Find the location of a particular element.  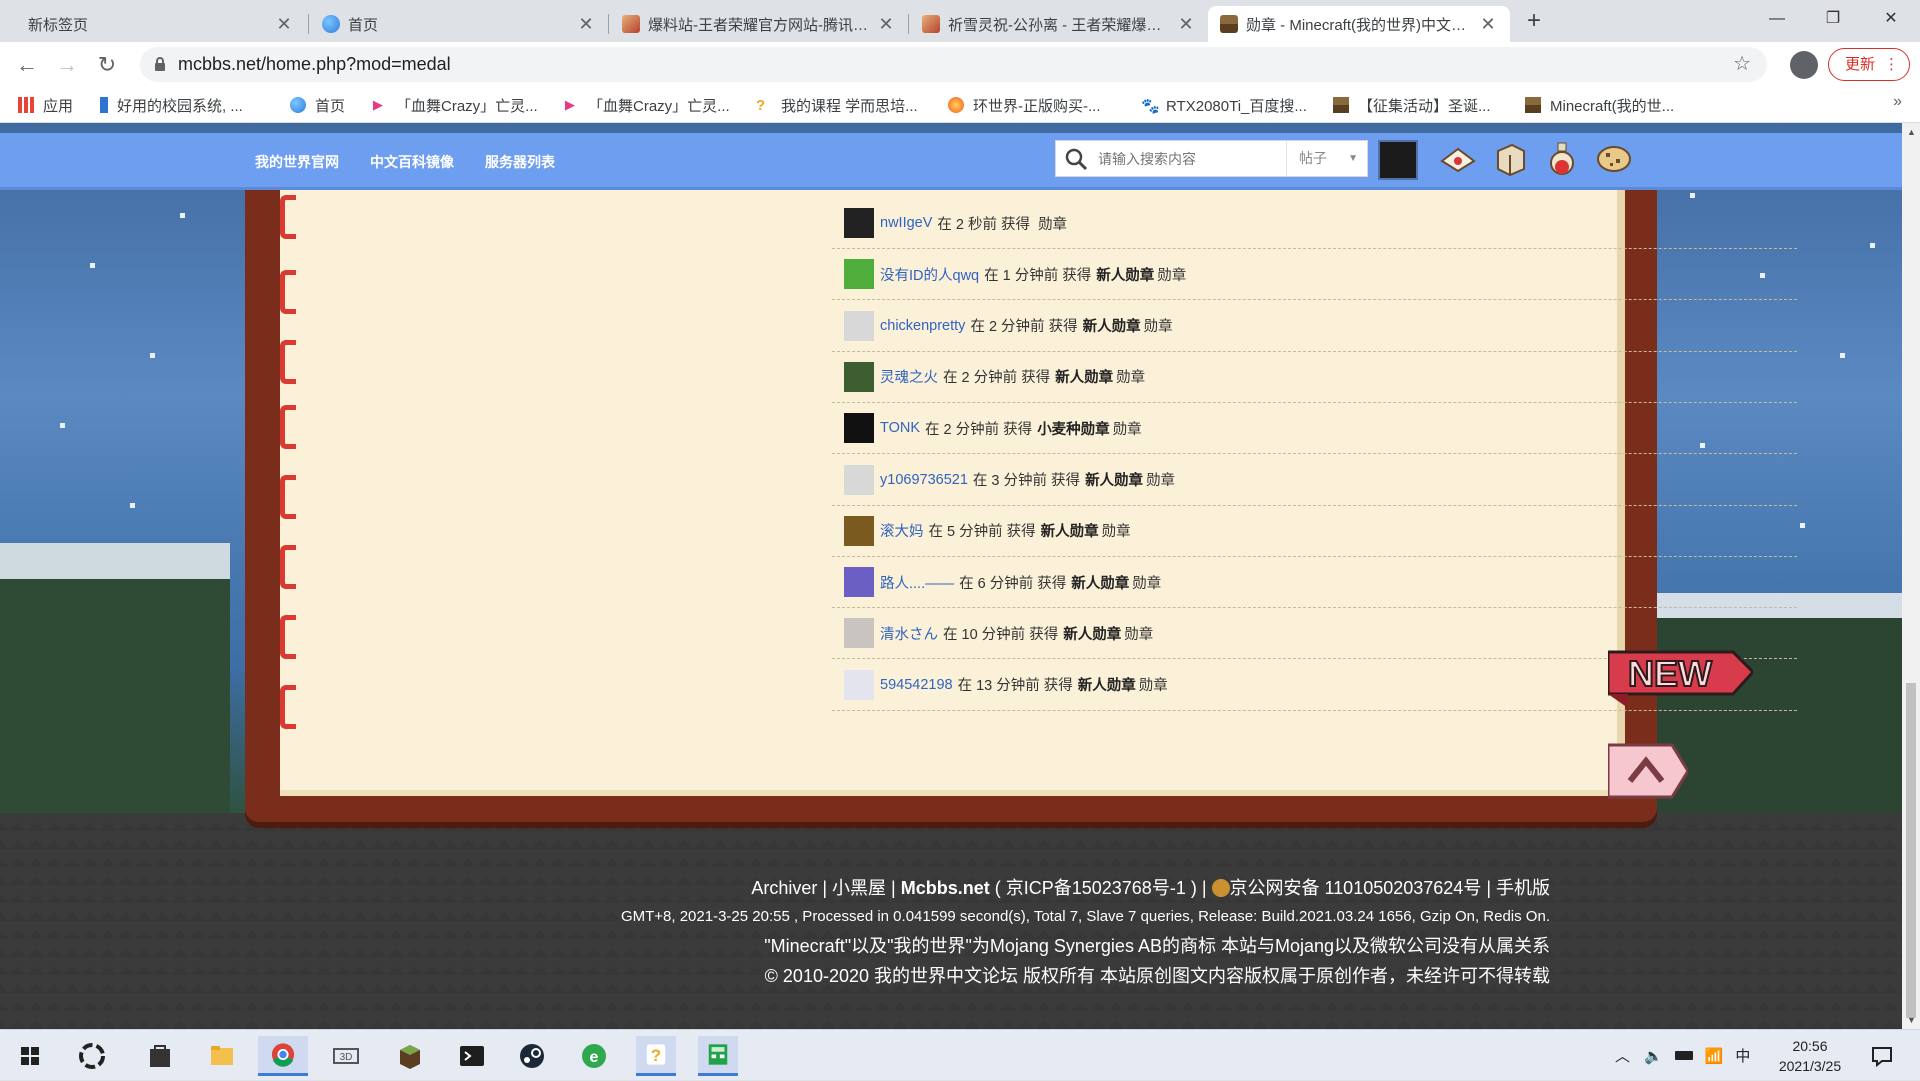

potion-icon is located at coordinates (1562, 159).